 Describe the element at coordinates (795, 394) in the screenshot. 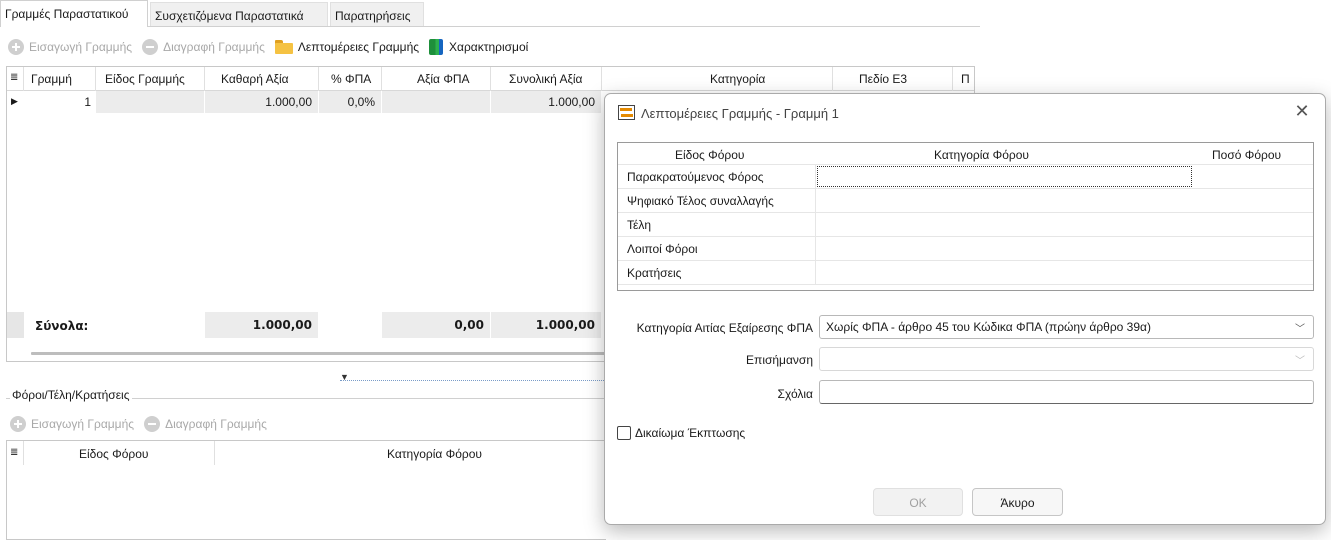

I see `comments-label: Σχόλια` at that location.